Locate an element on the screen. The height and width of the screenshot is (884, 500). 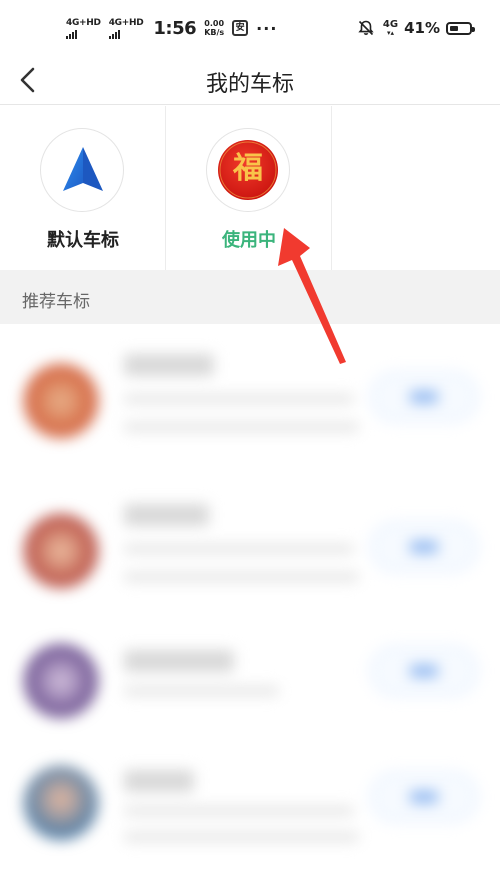
signal-sim2-icon: 4G+HD is located at coordinates (126, 28).